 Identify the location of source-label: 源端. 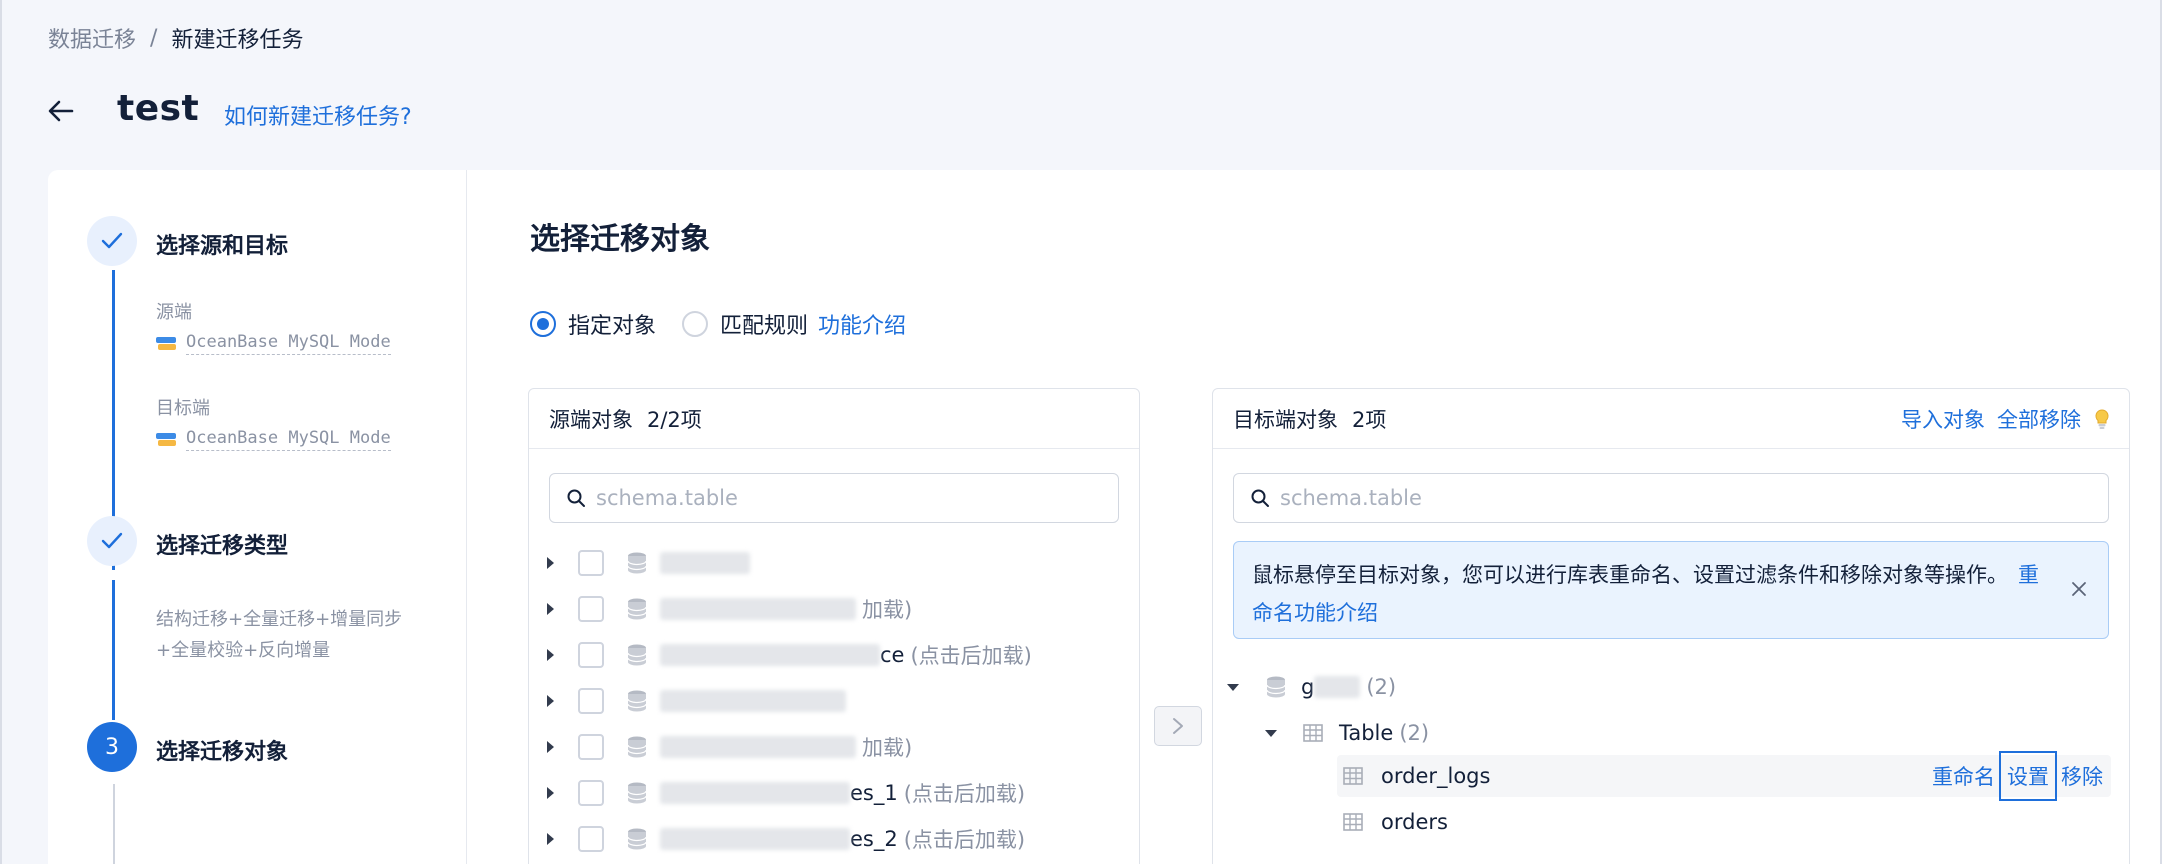
(174, 312).